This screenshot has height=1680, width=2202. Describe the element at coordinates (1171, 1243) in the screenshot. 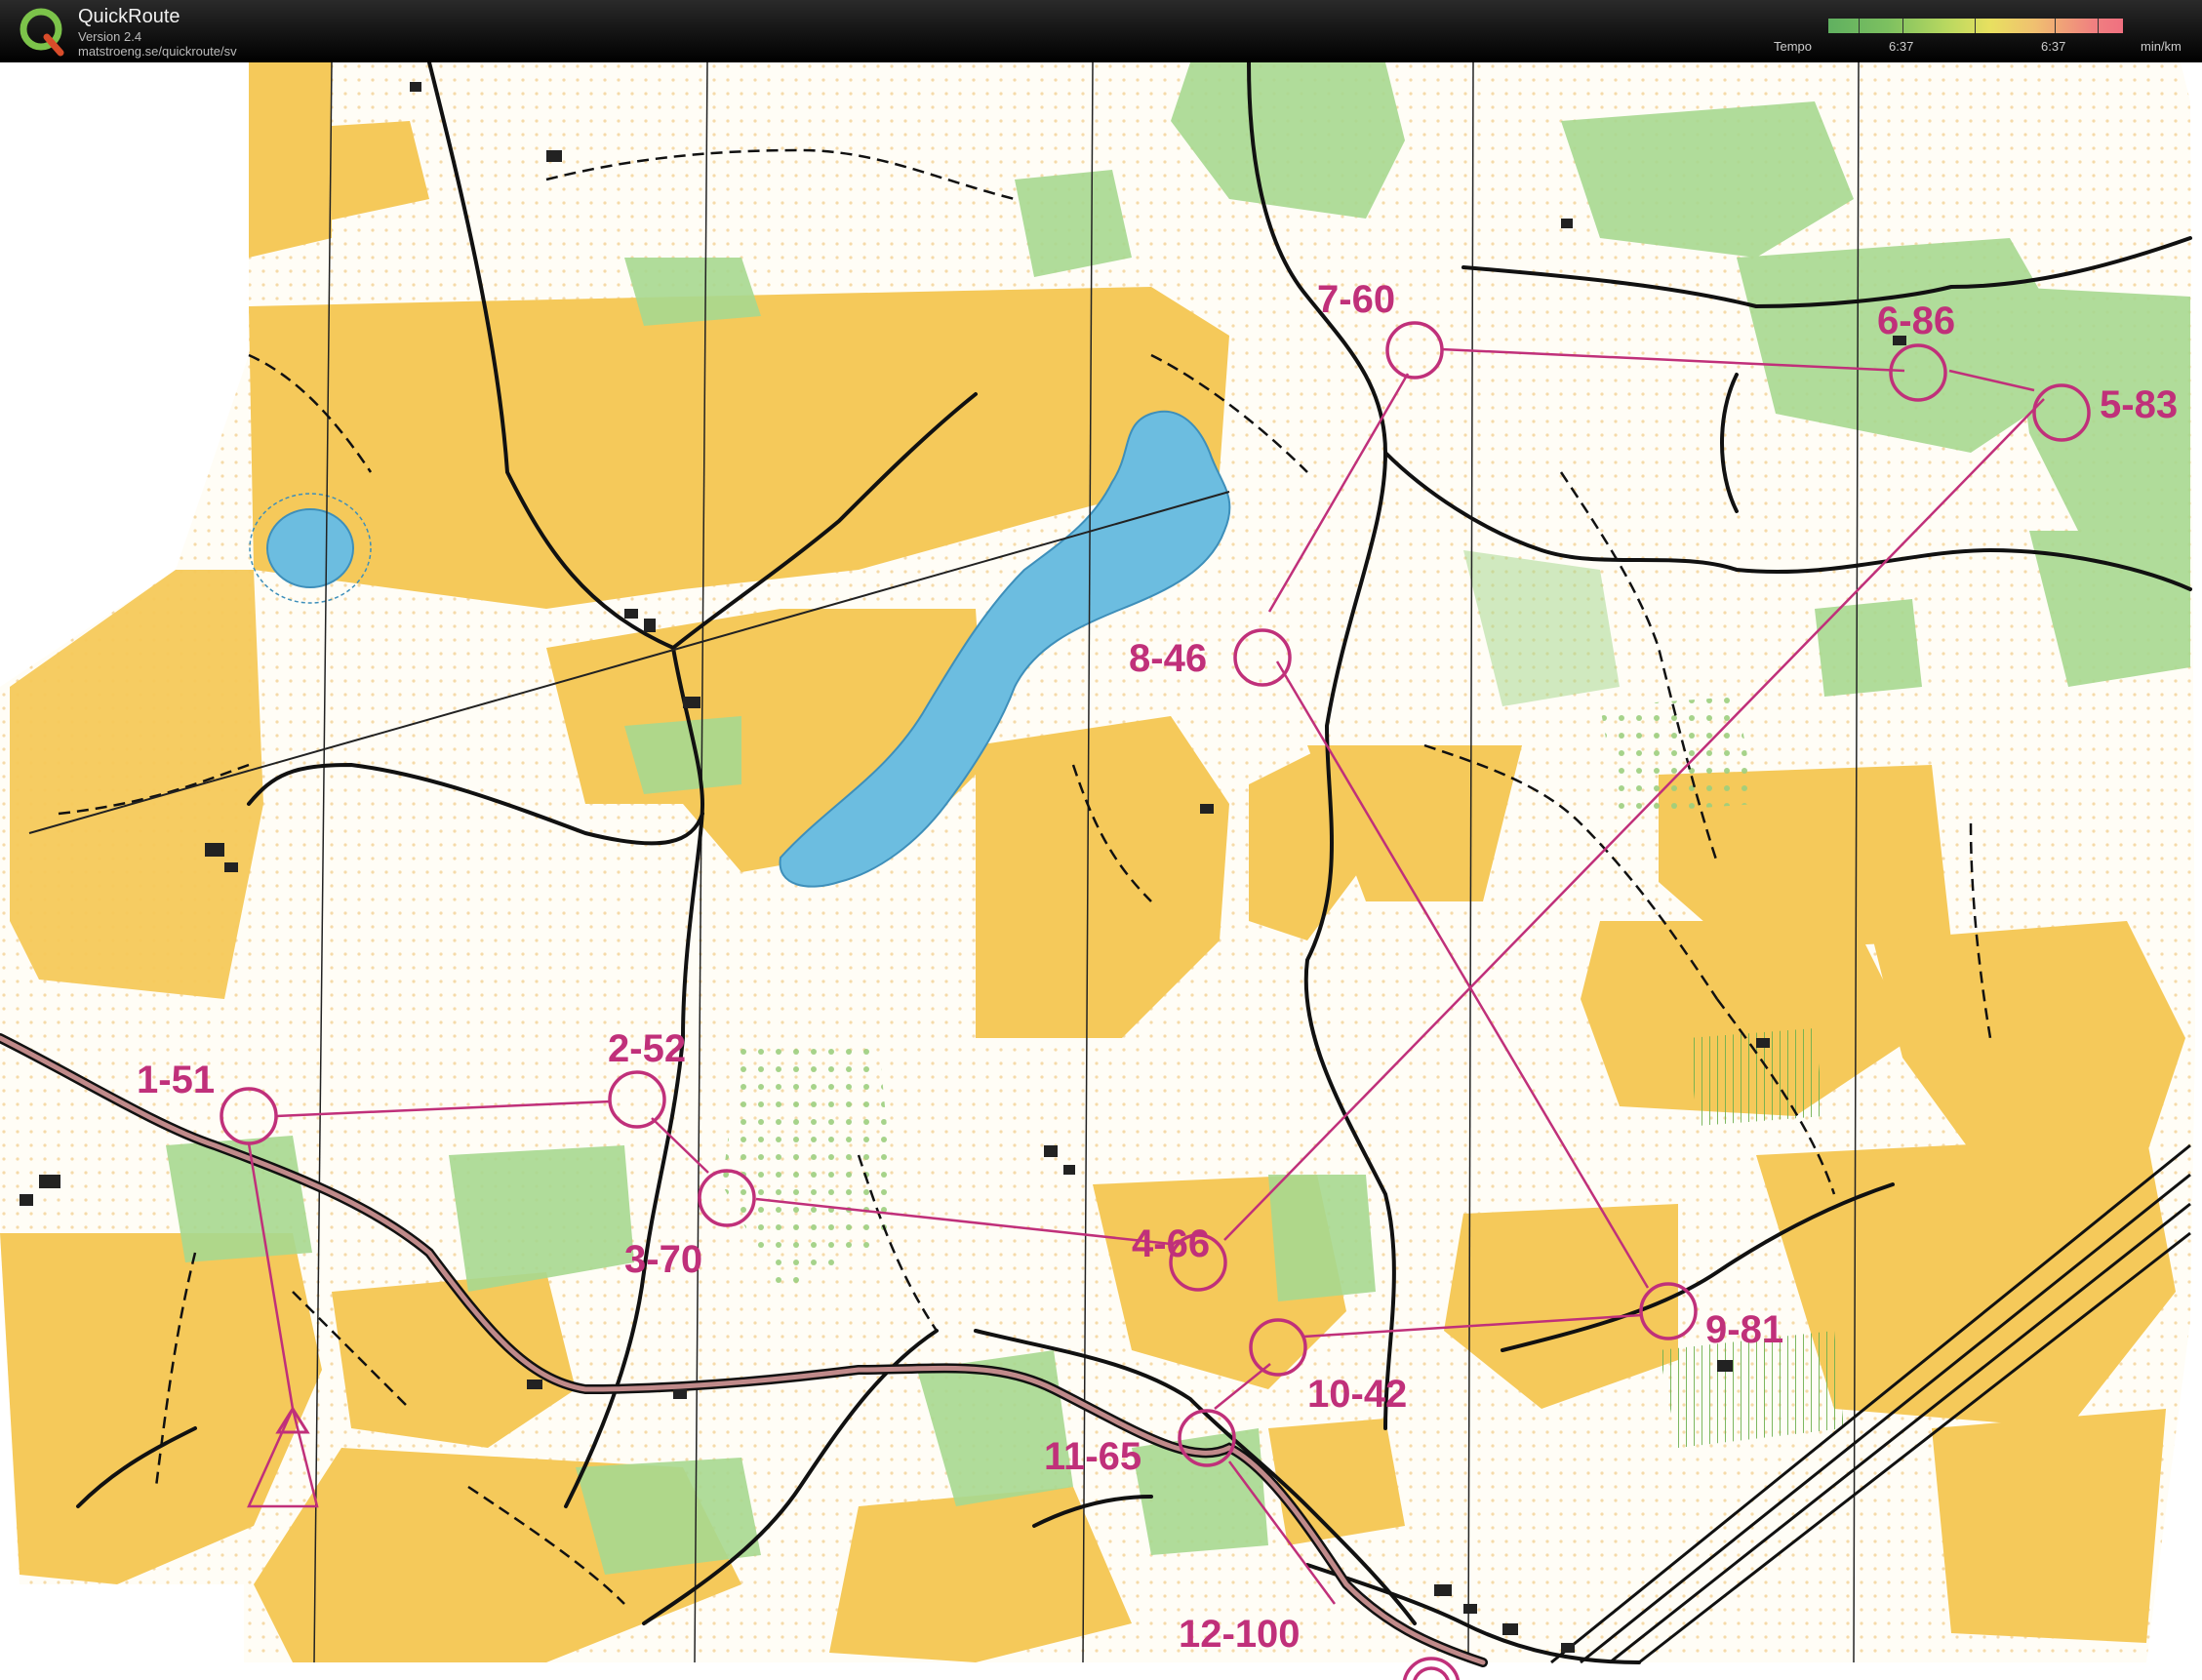

I see `control-label-4: 4-66` at that location.